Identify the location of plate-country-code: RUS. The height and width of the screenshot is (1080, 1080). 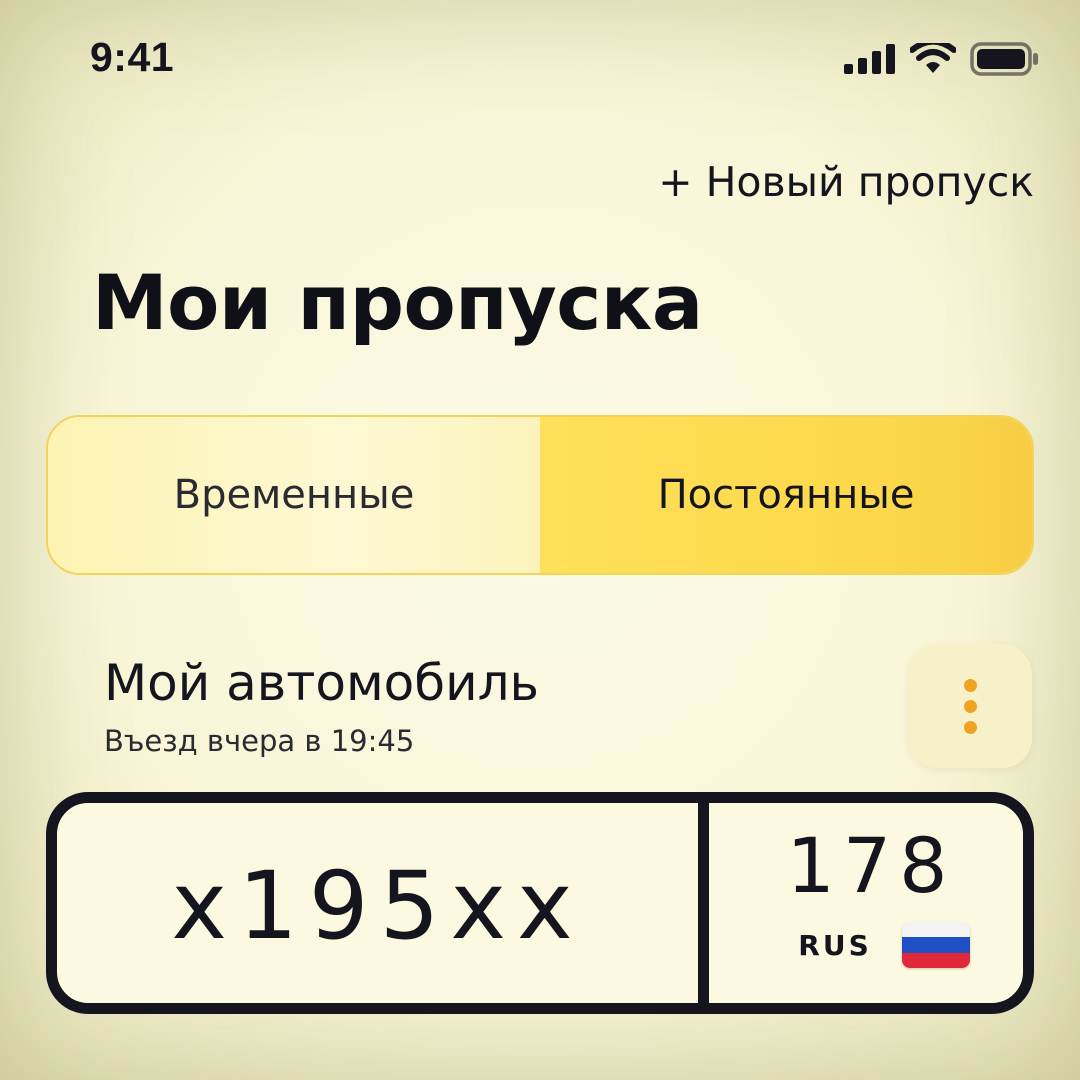
(835, 945).